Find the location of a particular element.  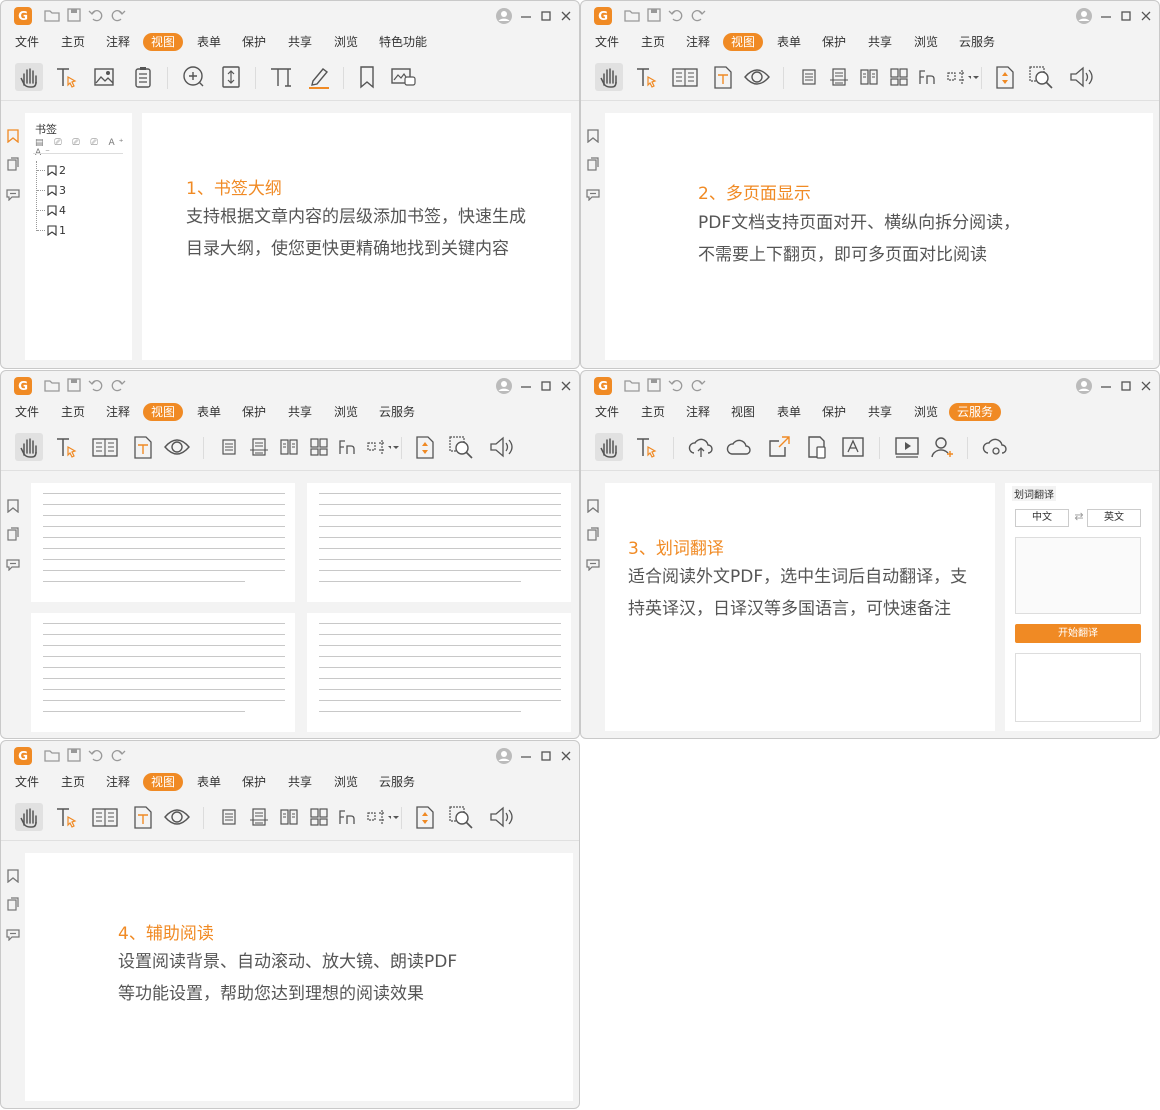

menu-annotate: 注释 is located at coordinates (698, 412).